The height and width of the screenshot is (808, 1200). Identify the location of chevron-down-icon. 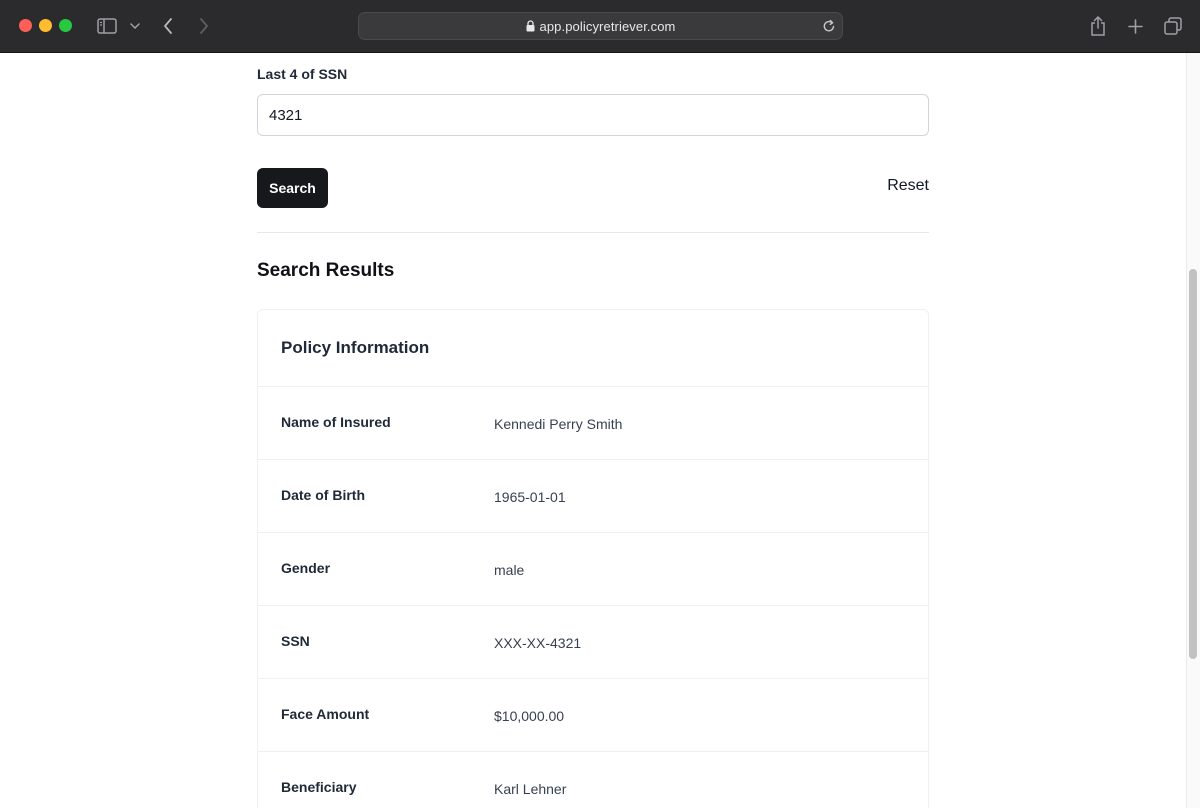
(135, 26).